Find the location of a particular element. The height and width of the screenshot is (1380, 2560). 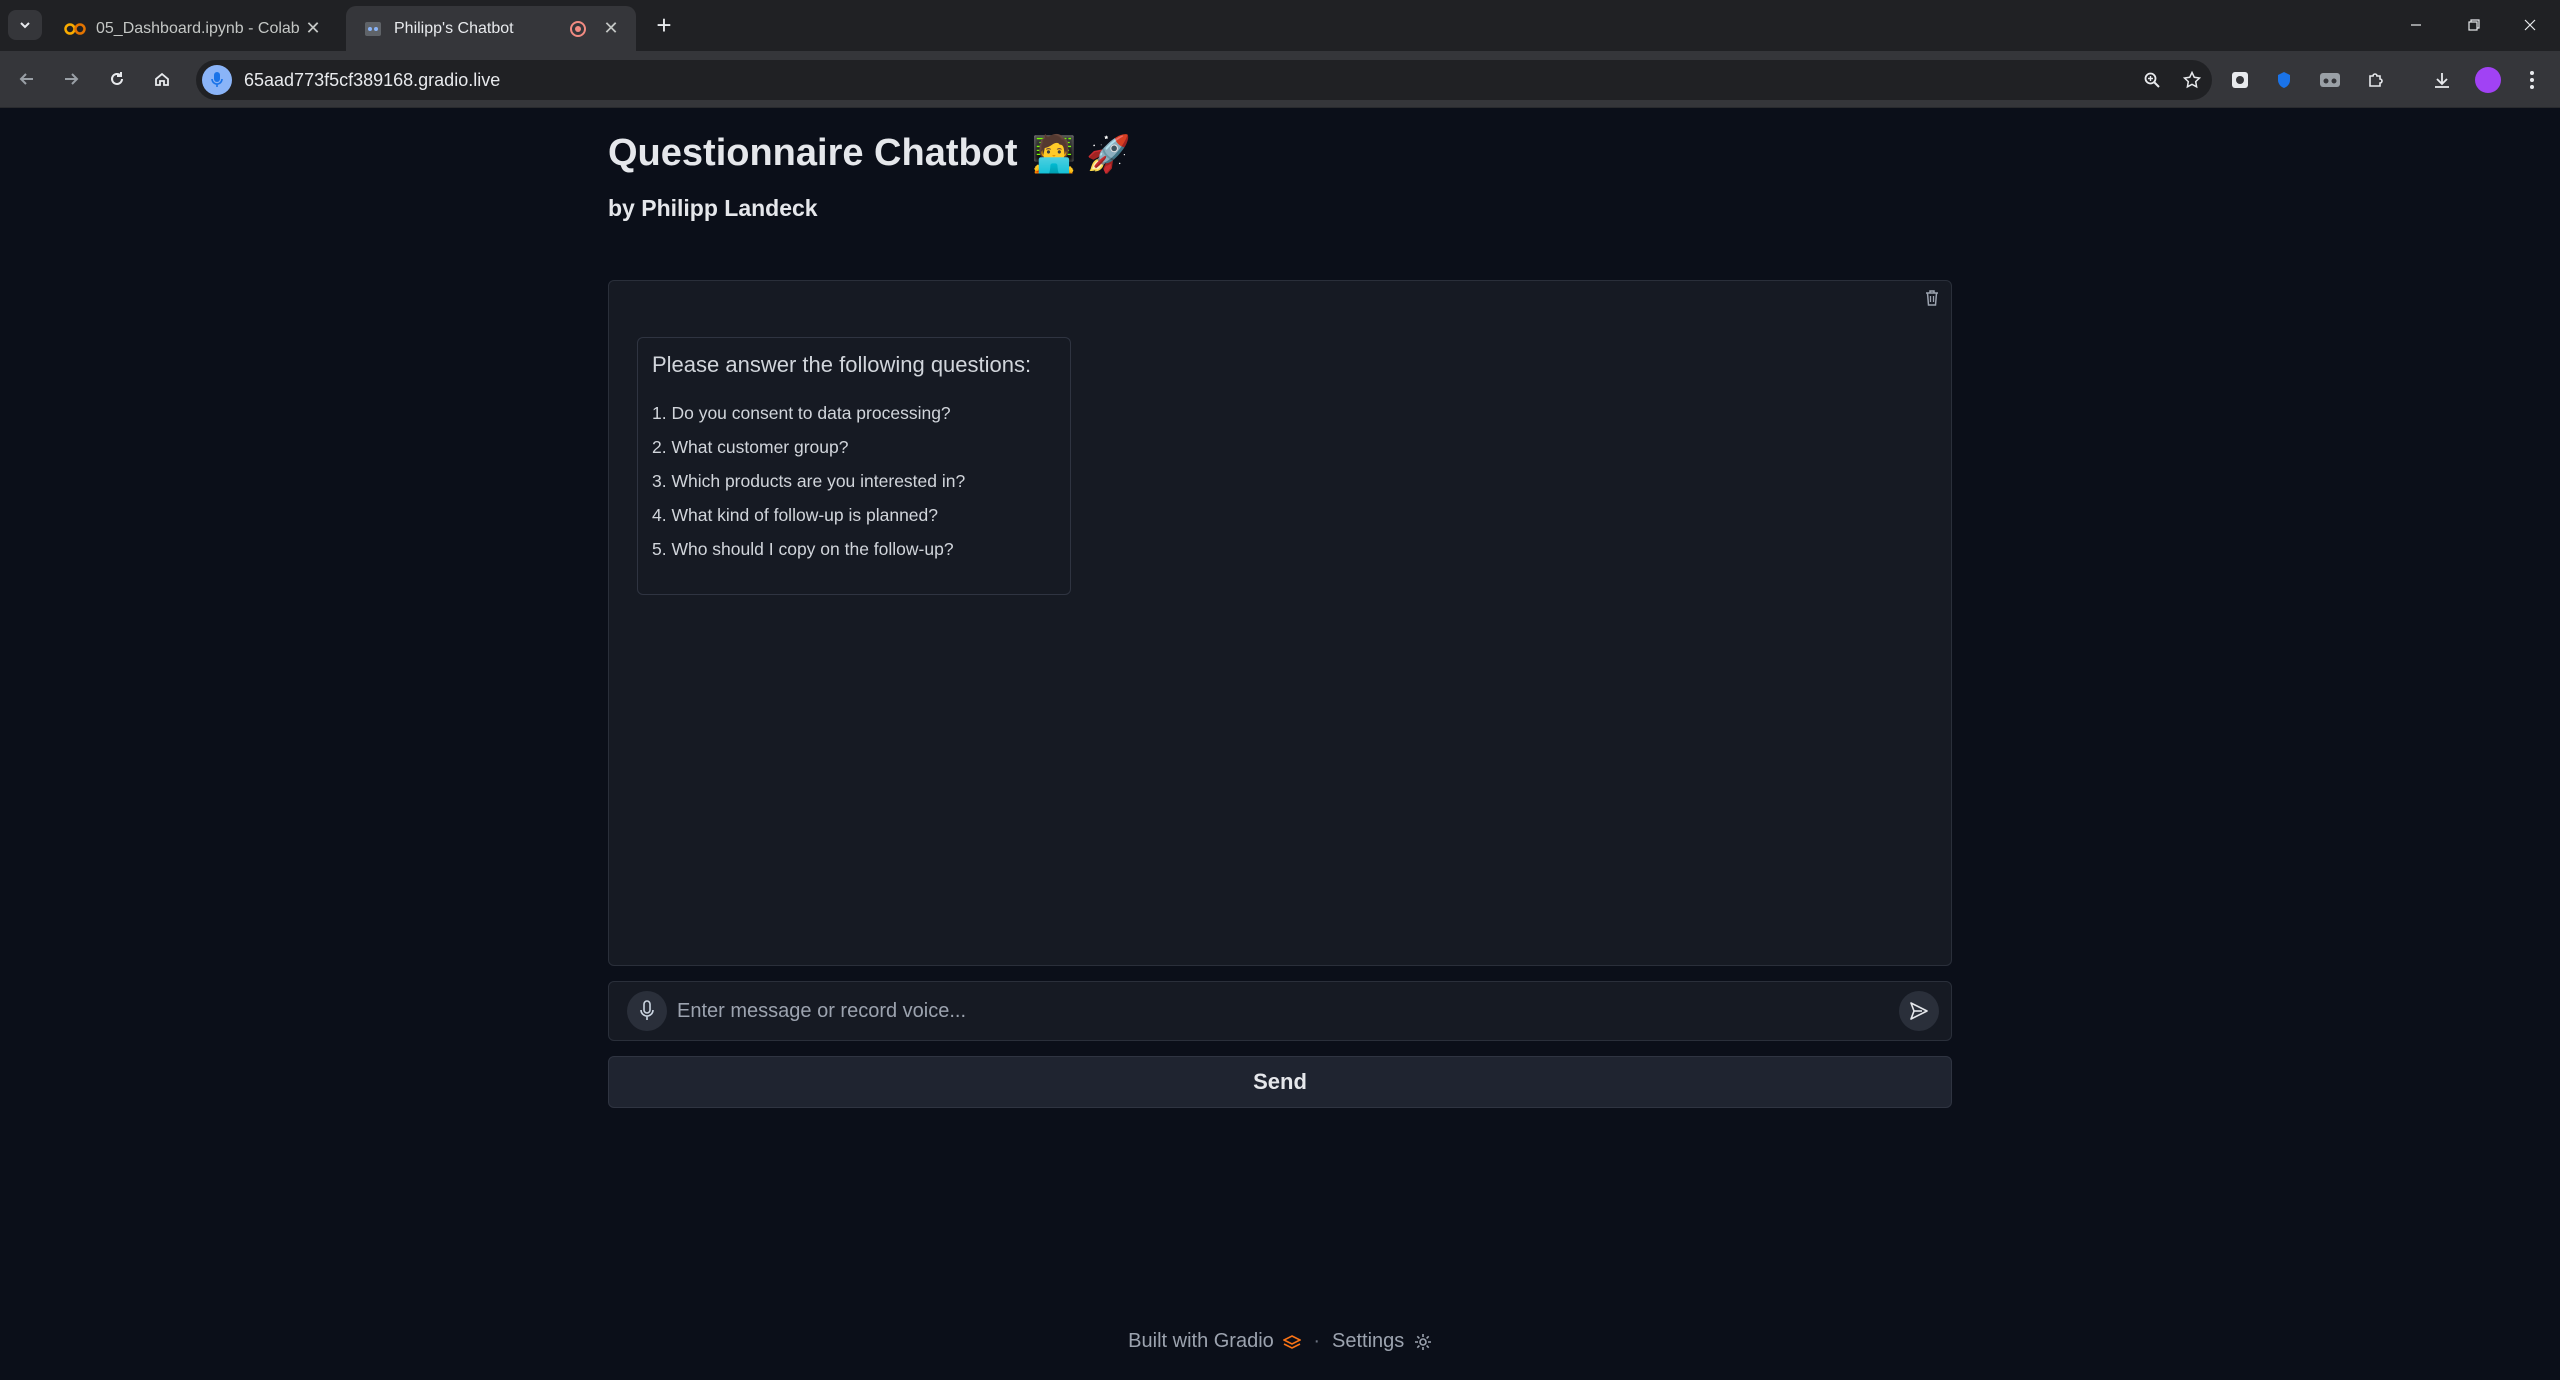

message-input is located at coordinates (1288, 1011).